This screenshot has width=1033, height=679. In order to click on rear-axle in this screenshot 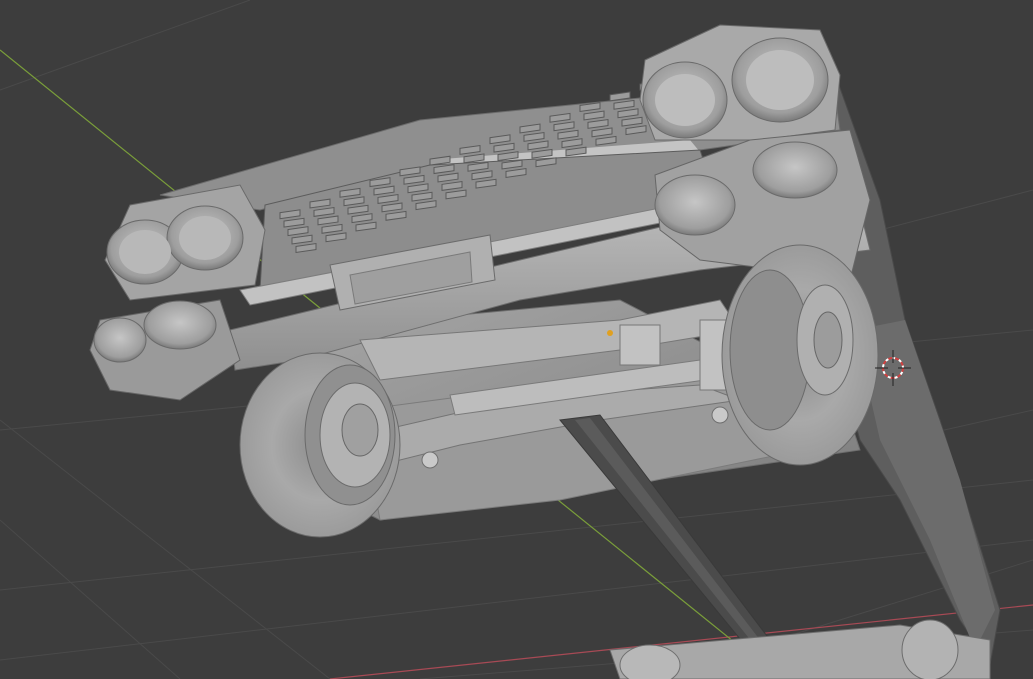, I will do `click(800, 649)`.